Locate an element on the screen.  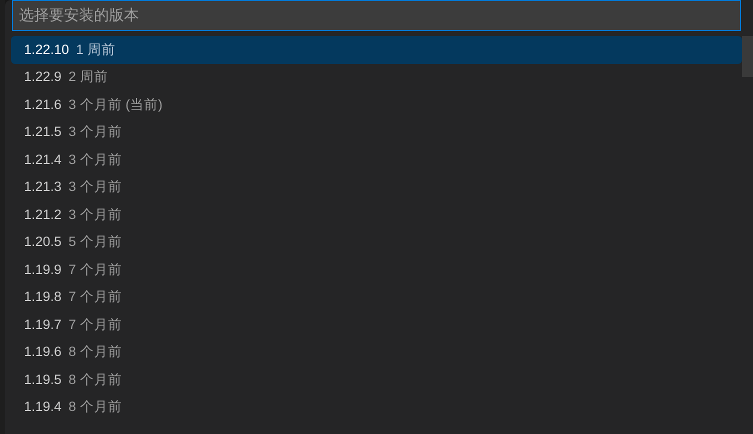
version-list-item: 1.21.5 3 个月前 is located at coordinates (376, 132).